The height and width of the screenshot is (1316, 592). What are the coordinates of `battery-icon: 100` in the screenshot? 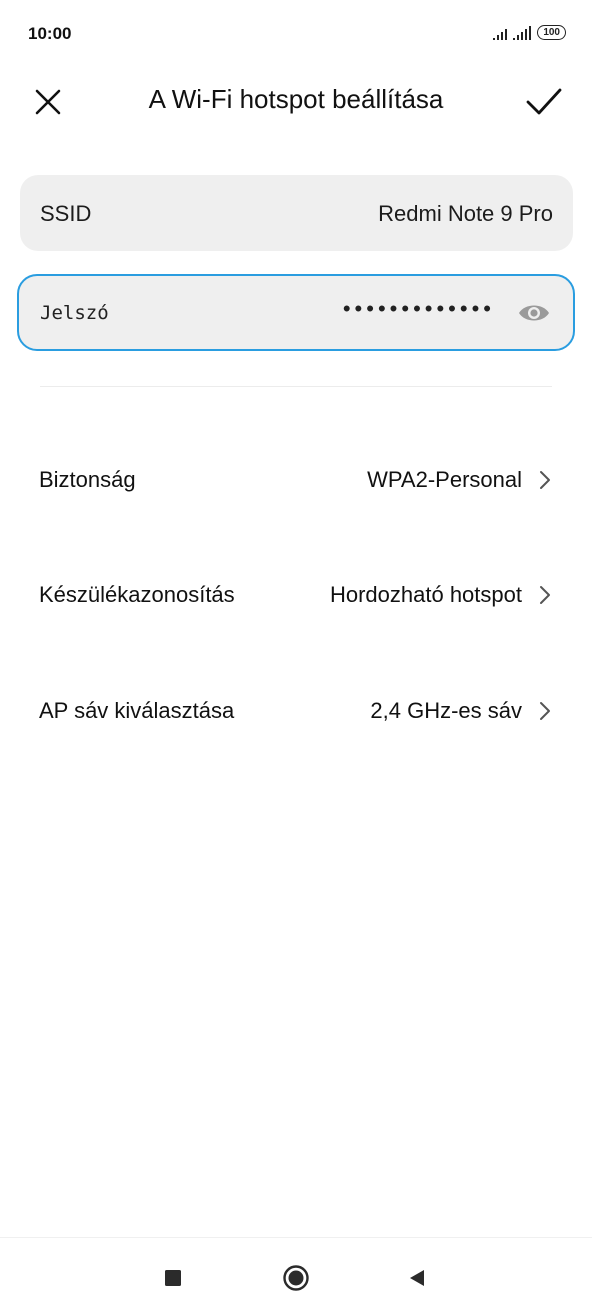 It's located at (551, 32).